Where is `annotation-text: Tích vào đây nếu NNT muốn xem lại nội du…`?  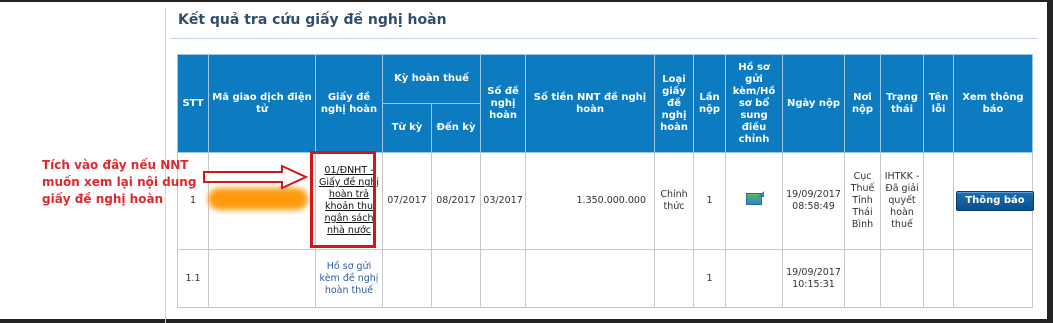
annotation-text: Tích vào đây nếu NNT muốn xem lại nội du… is located at coordinates (119, 182).